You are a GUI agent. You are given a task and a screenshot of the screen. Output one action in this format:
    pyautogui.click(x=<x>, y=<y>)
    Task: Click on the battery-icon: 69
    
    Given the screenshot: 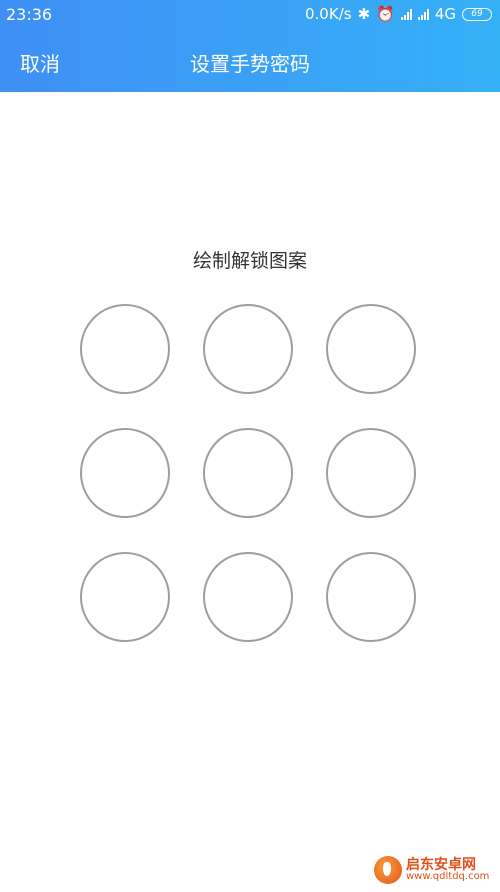 What is the action you would take?
    pyautogui.click(x=477, y=14)
    